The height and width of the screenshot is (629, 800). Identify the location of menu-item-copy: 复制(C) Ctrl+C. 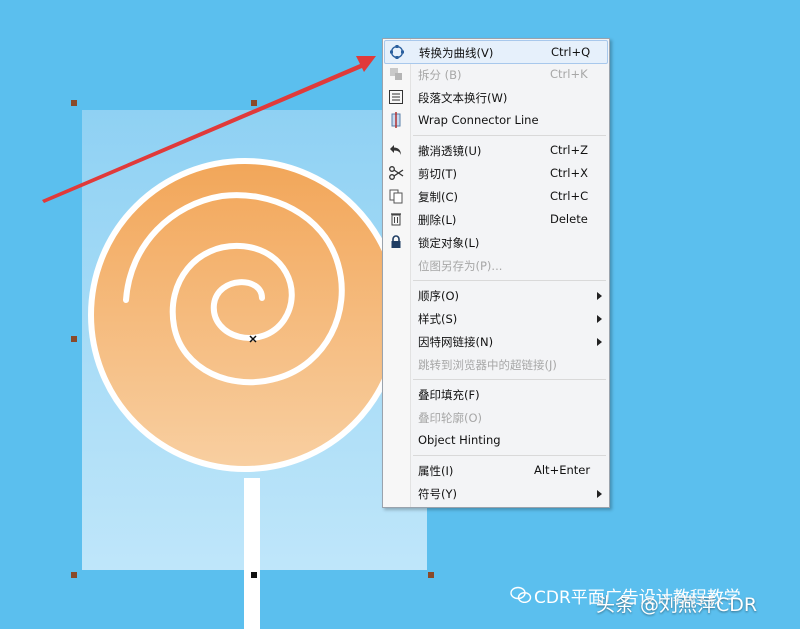
(496, 196).